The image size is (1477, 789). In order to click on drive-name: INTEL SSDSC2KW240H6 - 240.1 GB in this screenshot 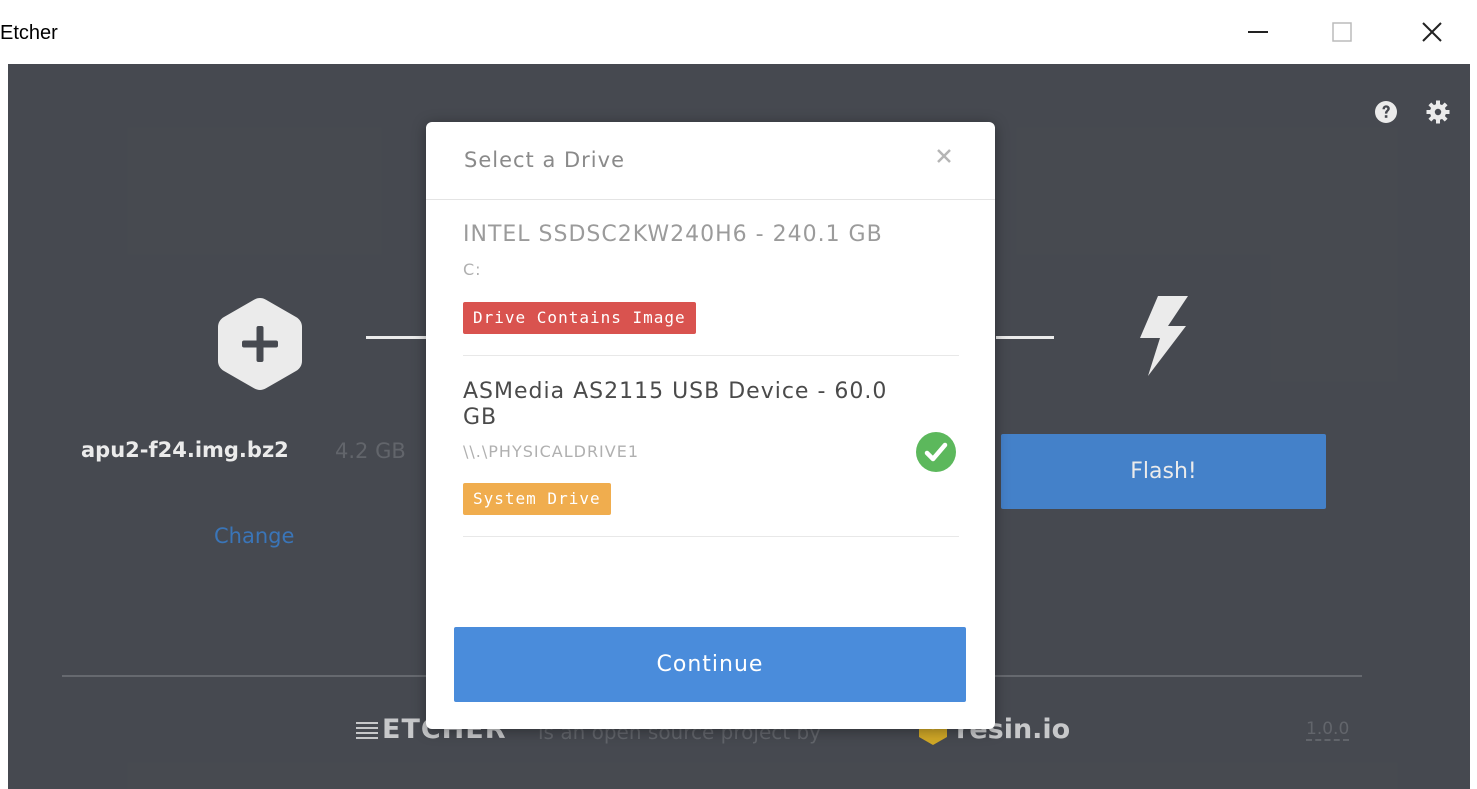, I will do `click(673, 234)`.